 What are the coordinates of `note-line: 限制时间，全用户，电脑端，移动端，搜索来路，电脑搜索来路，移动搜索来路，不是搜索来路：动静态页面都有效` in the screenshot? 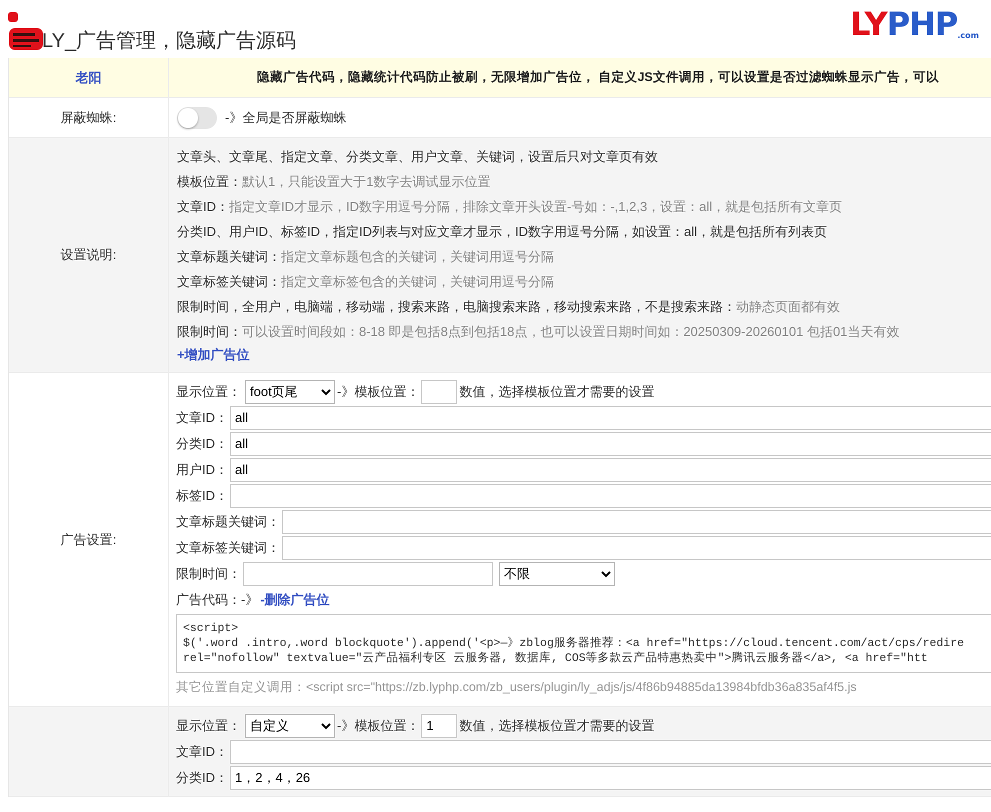 It's located at (509, 307).